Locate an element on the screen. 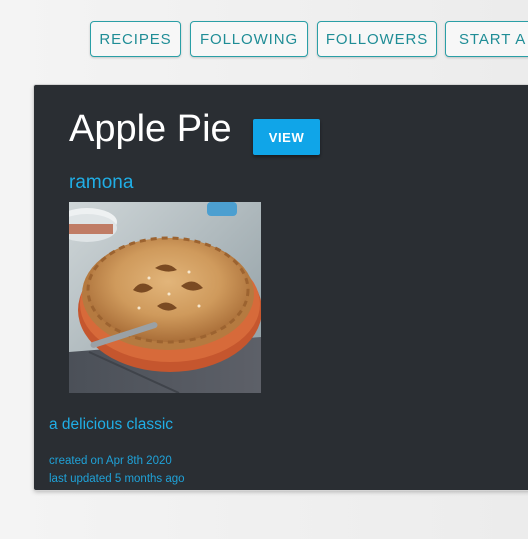 Image resolution: width=528 pixels, height=539 pixels. recipe-photo is located at coordinates (165, 297).